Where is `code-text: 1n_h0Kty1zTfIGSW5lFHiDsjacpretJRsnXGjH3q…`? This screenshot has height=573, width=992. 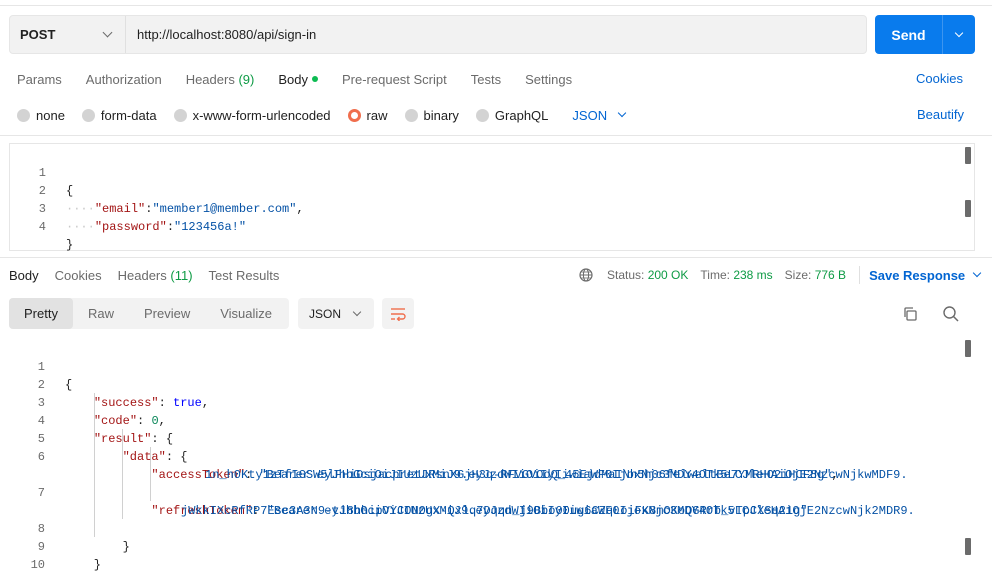
code-text: 1n_h0Kty1zTfIGSW5lFHiDsjacpretJRsnXGjH3q… is located at coordinates (522, 475).